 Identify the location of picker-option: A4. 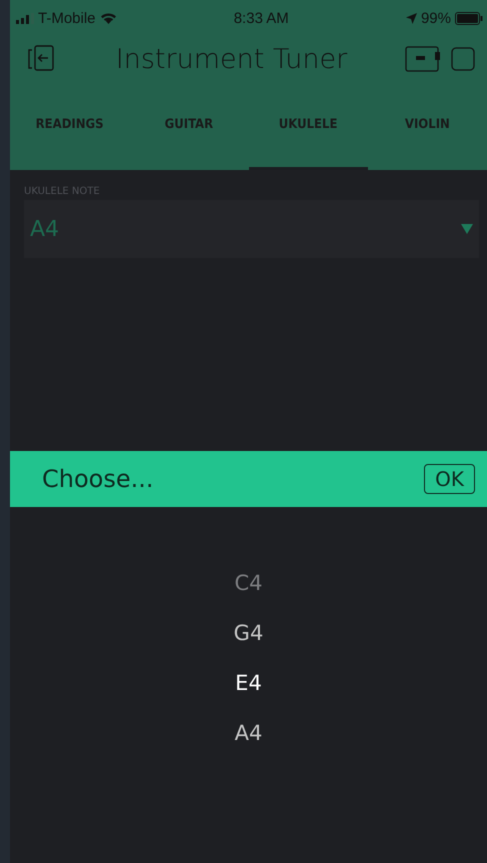
(248, 733).